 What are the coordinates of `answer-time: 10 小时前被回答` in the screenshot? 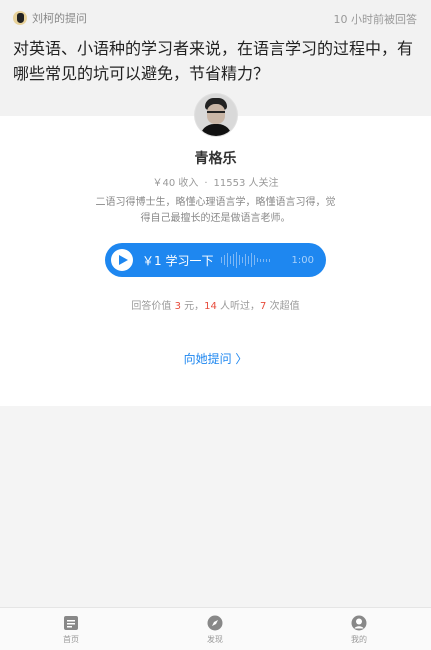 It's located at (375, 19).